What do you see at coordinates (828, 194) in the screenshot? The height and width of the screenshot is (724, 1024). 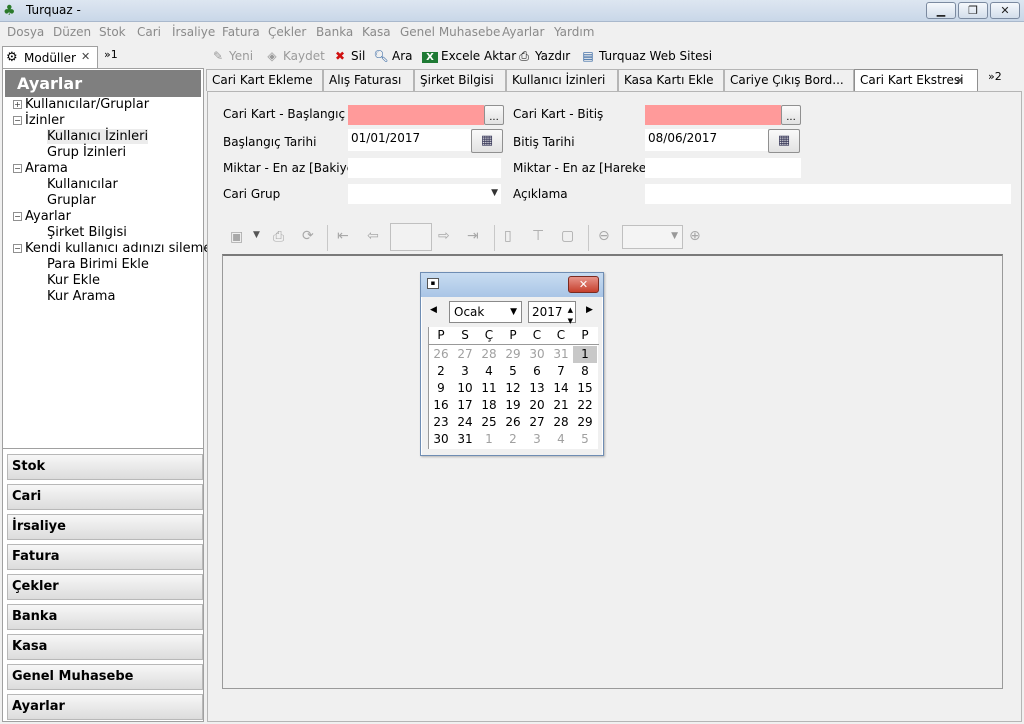 I see `description-field` at bounding box center [828, 194].